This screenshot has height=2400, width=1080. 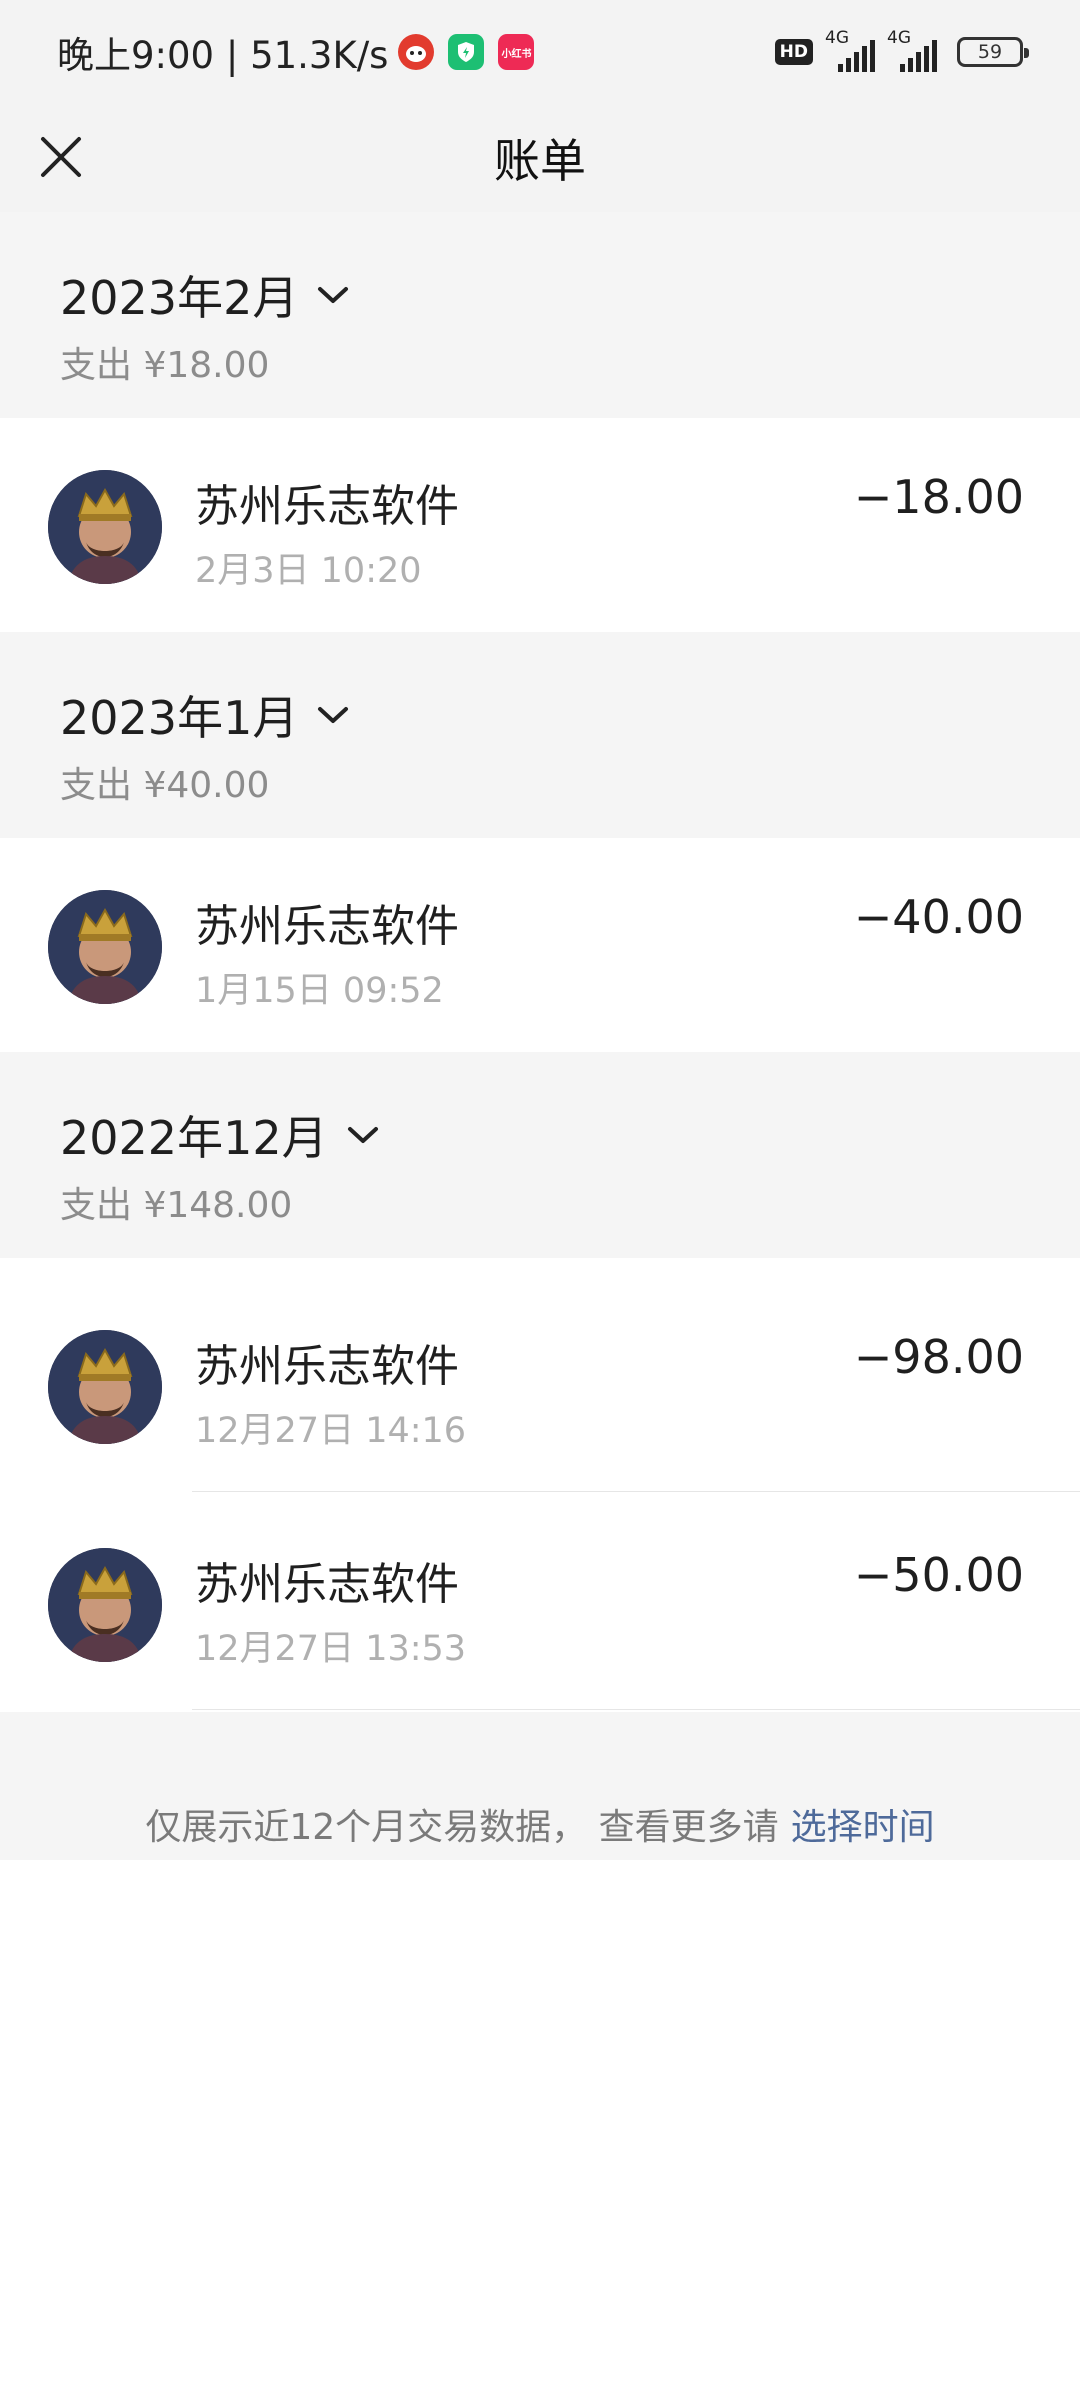 I want to click on transaction-item: 苏州乐志软件 1月15日 09:52 −40.00, so click(x=540, y=945).